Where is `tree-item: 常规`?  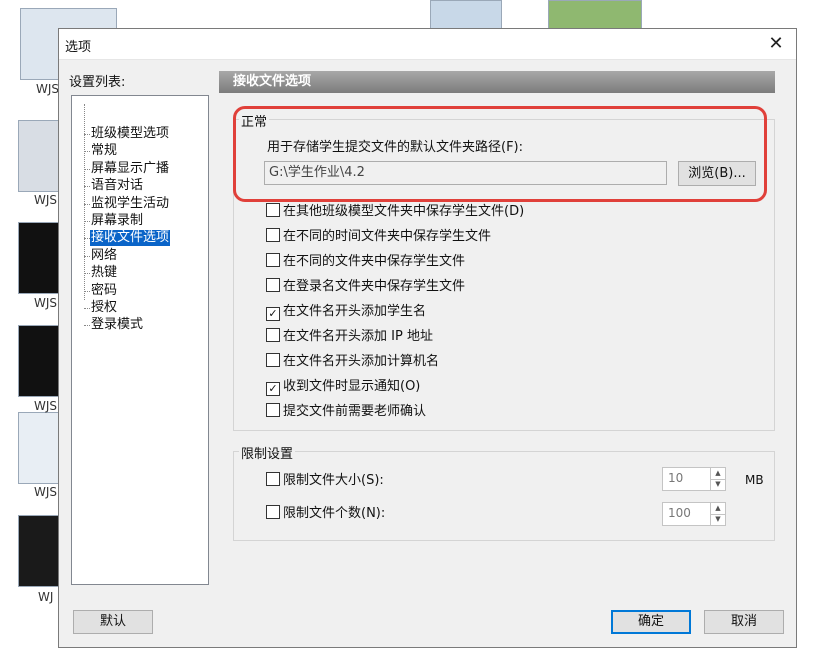 tree-item: 常规 is located at coordinates (104, 151).